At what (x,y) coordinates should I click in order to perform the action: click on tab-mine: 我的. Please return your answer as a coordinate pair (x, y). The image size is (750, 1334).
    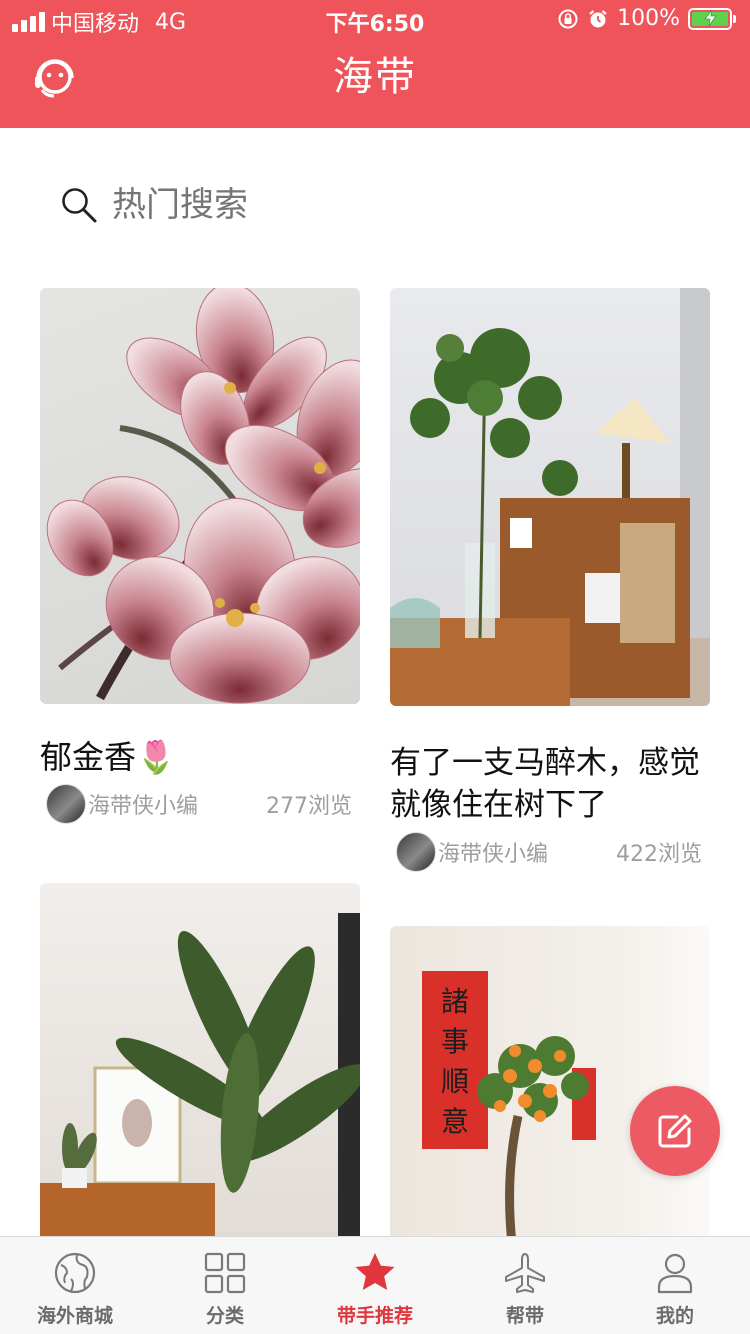
    Looking at the image, I should click on (675, 1285).